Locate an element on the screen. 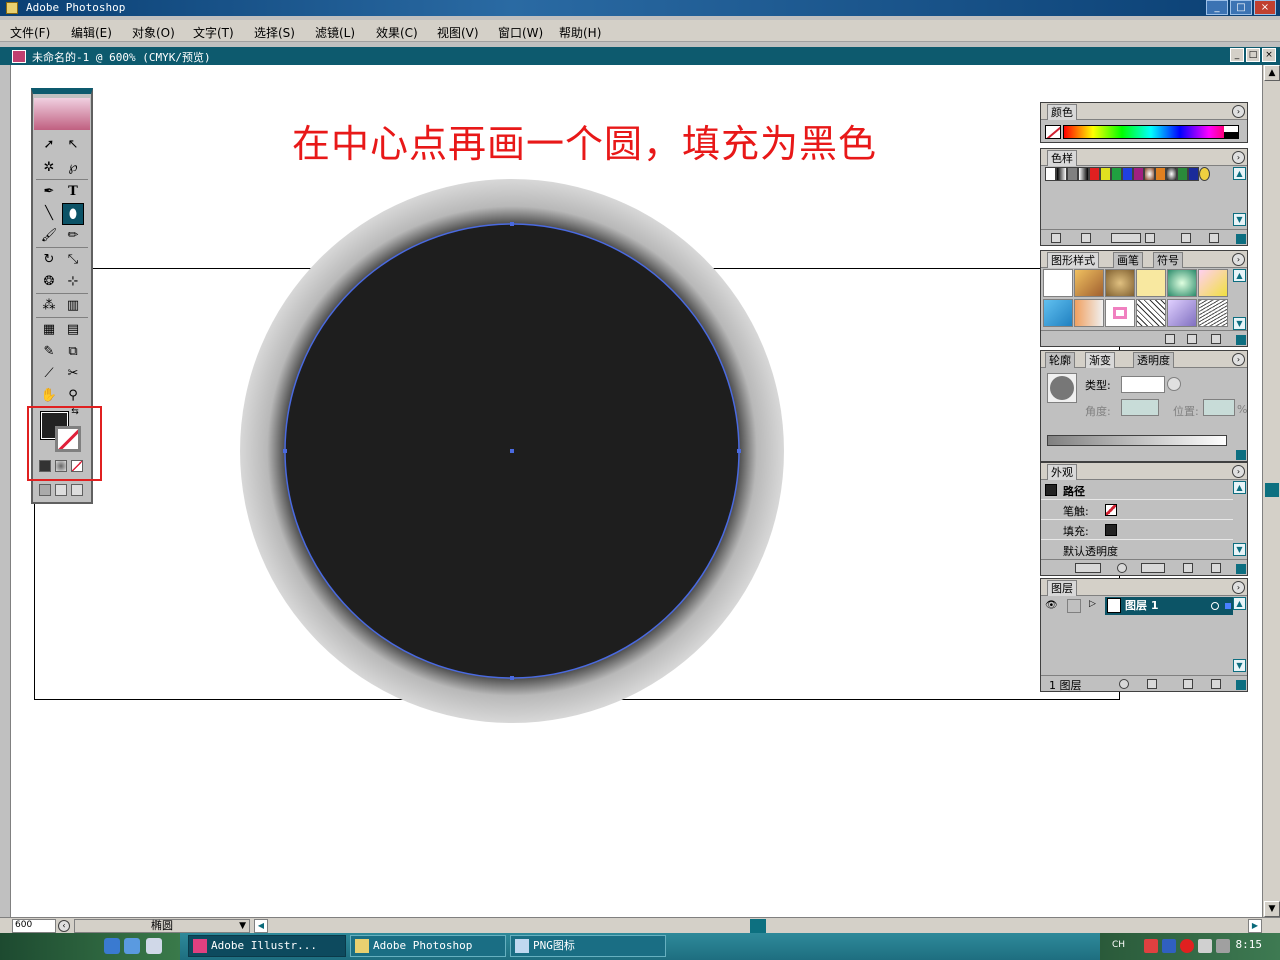  clock: 8:15 is located at coordinates (1249, 944).